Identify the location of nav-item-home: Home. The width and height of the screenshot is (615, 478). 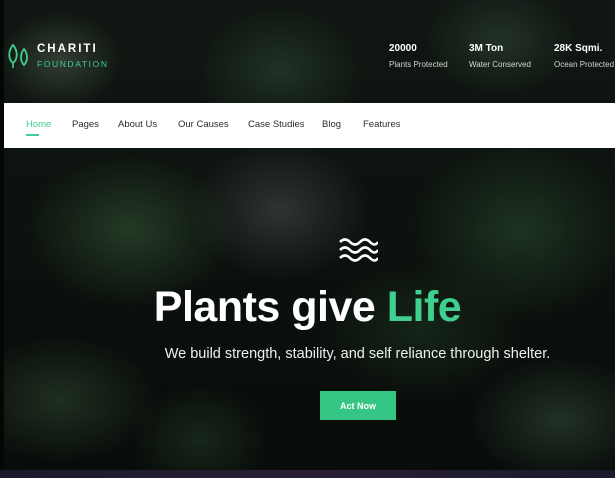
(38, 124).